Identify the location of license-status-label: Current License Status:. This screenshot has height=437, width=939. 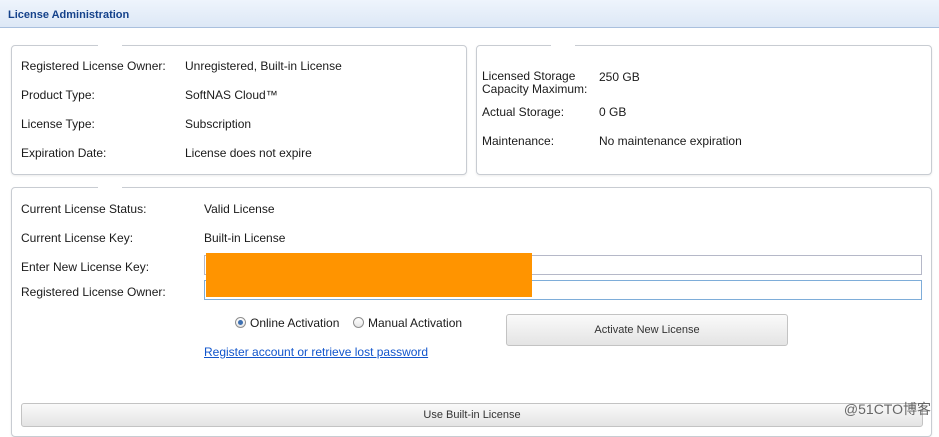
(84, 209).